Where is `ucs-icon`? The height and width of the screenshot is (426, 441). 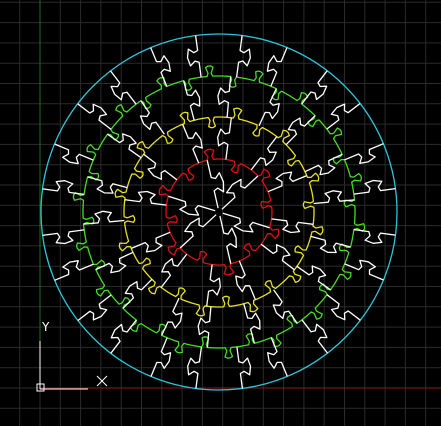 ucs-icon is located at coordinates (72, 366).